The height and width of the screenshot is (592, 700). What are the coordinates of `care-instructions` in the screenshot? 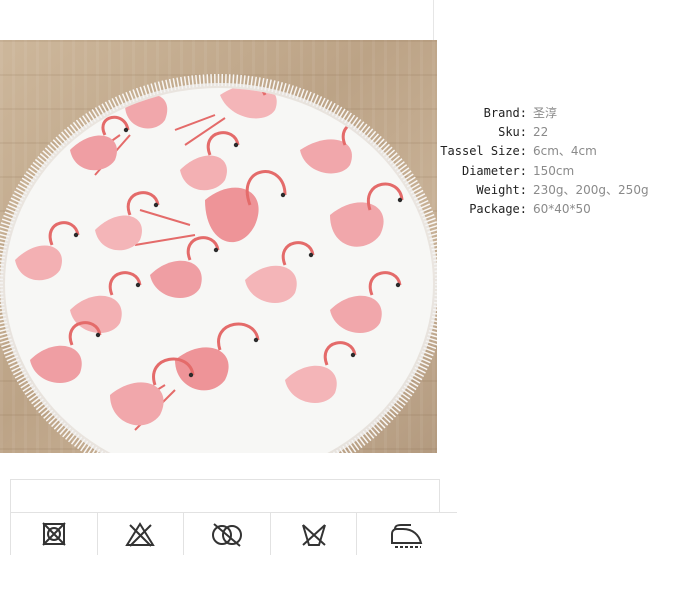 It's located at (233, 517).